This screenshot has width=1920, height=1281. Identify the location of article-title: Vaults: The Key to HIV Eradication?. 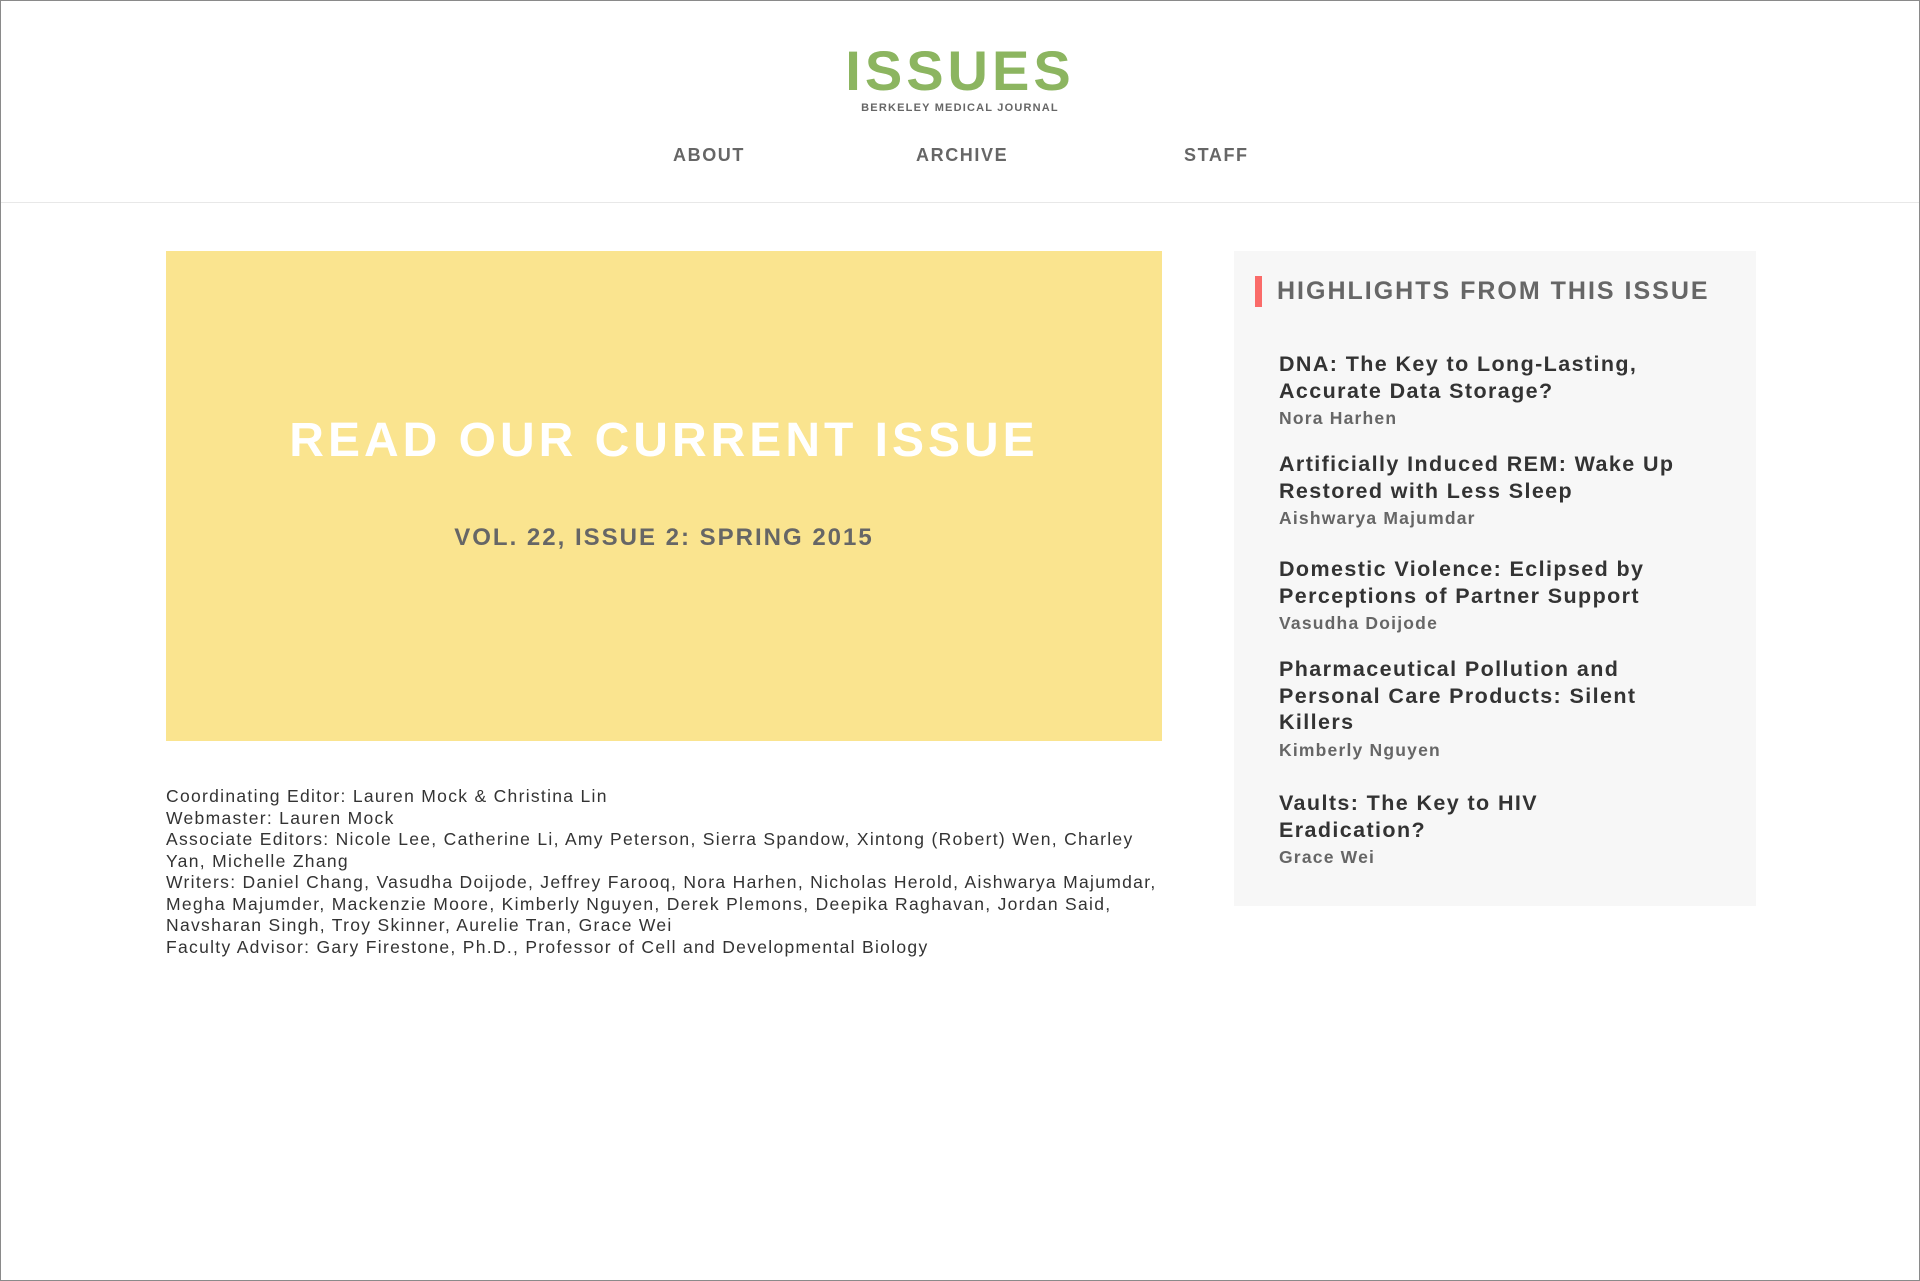
(1408, 816).